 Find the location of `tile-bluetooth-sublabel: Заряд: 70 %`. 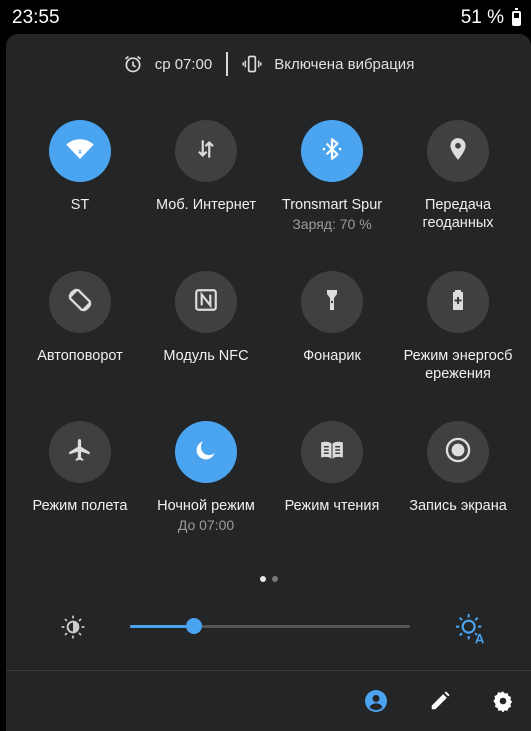

tile-bluetooth-sublabel: Заряд: 70 % is located at coordinates (332, 224).